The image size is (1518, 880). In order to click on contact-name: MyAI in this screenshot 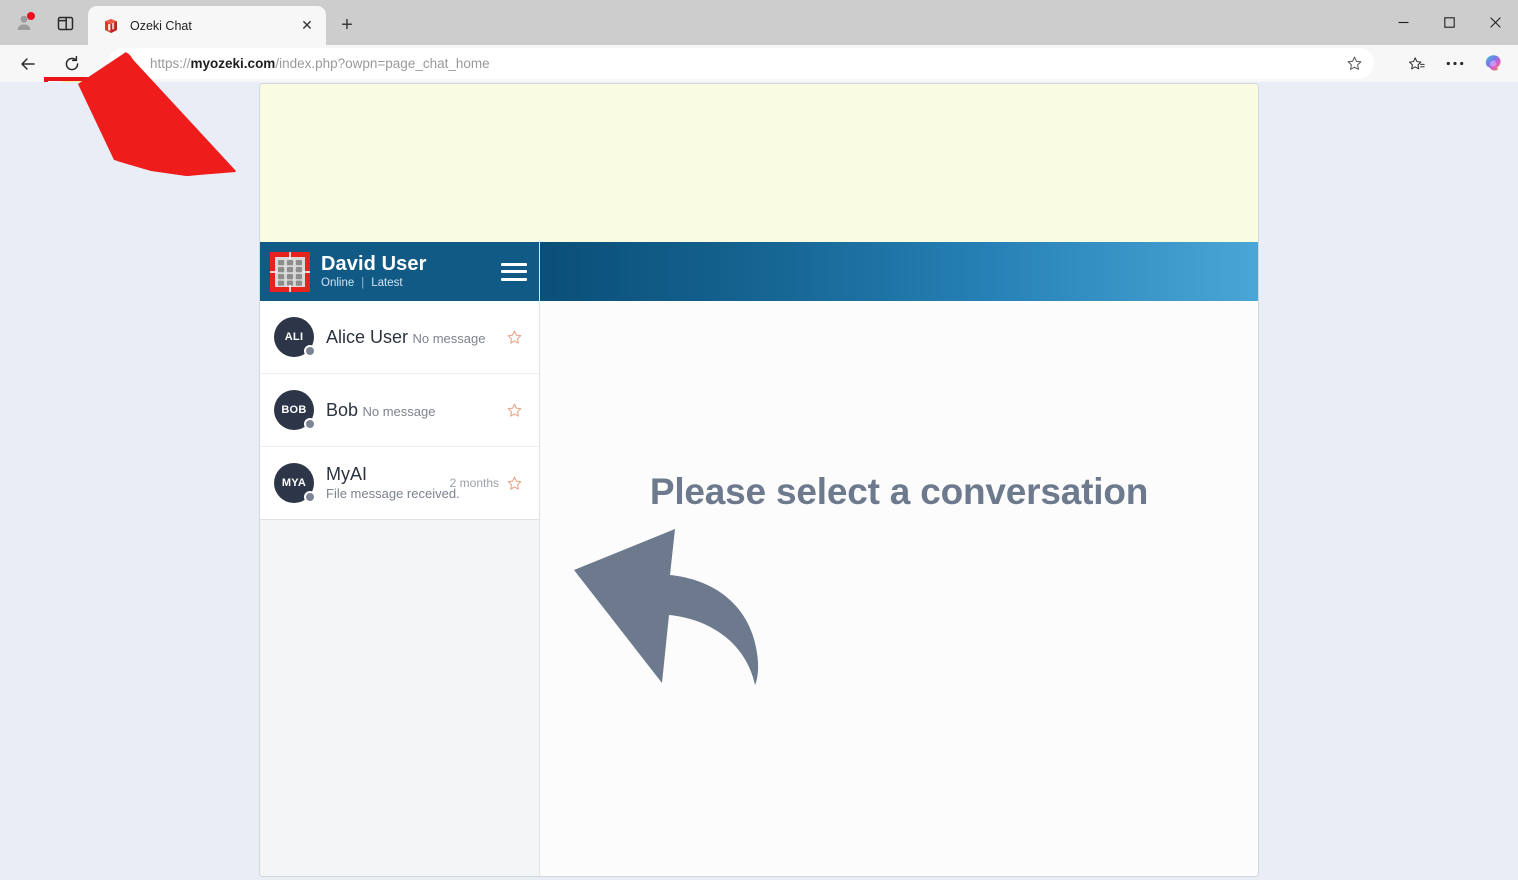, I will do `click(347, 473)`.